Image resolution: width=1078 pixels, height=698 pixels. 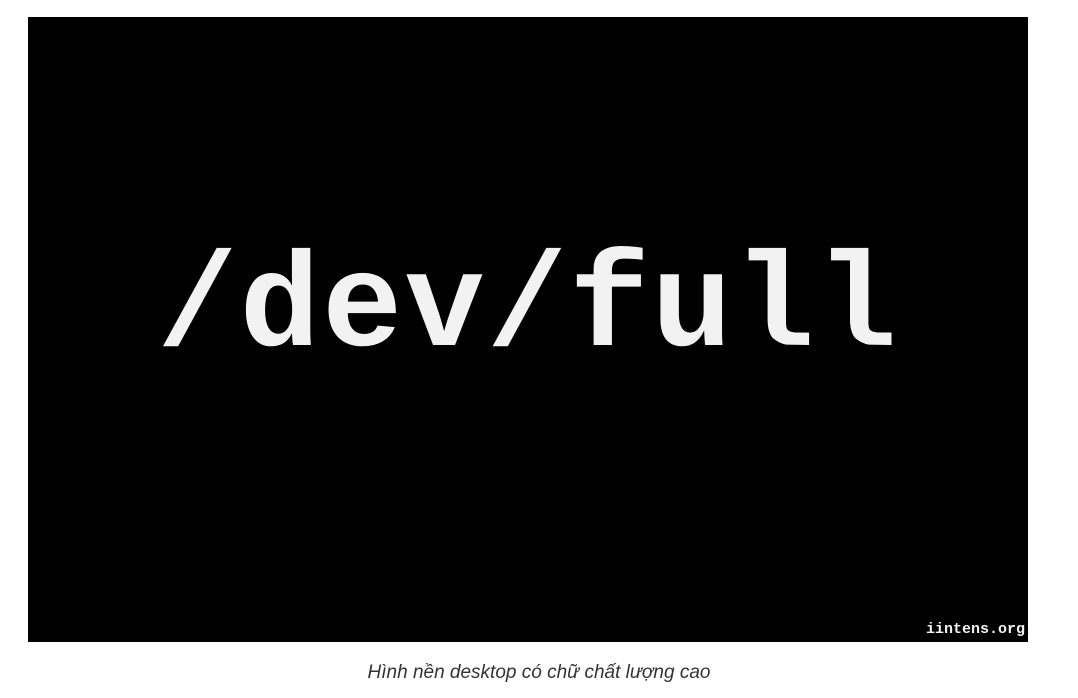 What do you see at coordinates (975, 629) in the screenshot?
I see `wallpaper-watermark: iintens.org` at bounding box center [975, 629].